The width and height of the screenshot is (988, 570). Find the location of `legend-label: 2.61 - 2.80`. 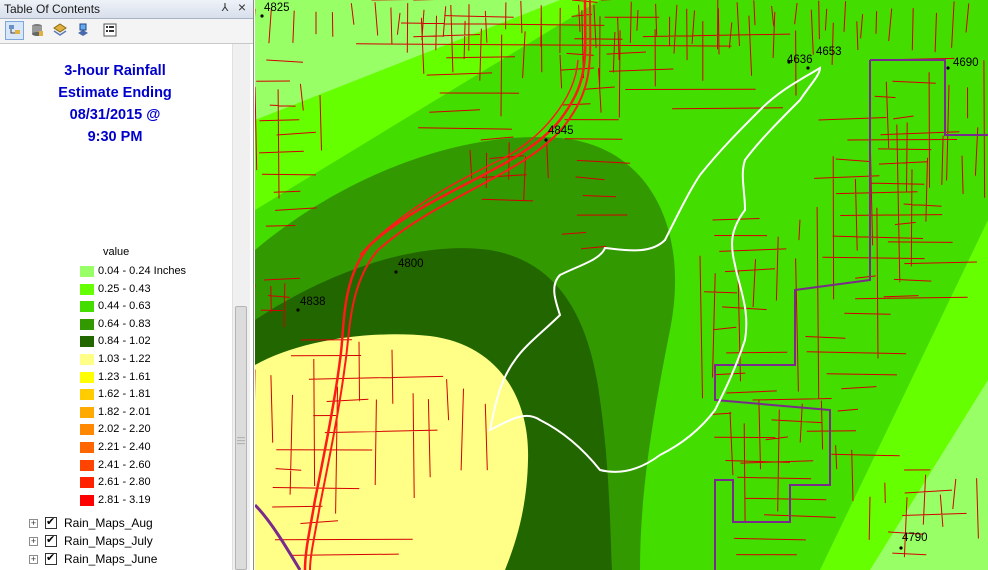

legend-label: 2.61 - 2.80 is located at coordinates (124, 482).